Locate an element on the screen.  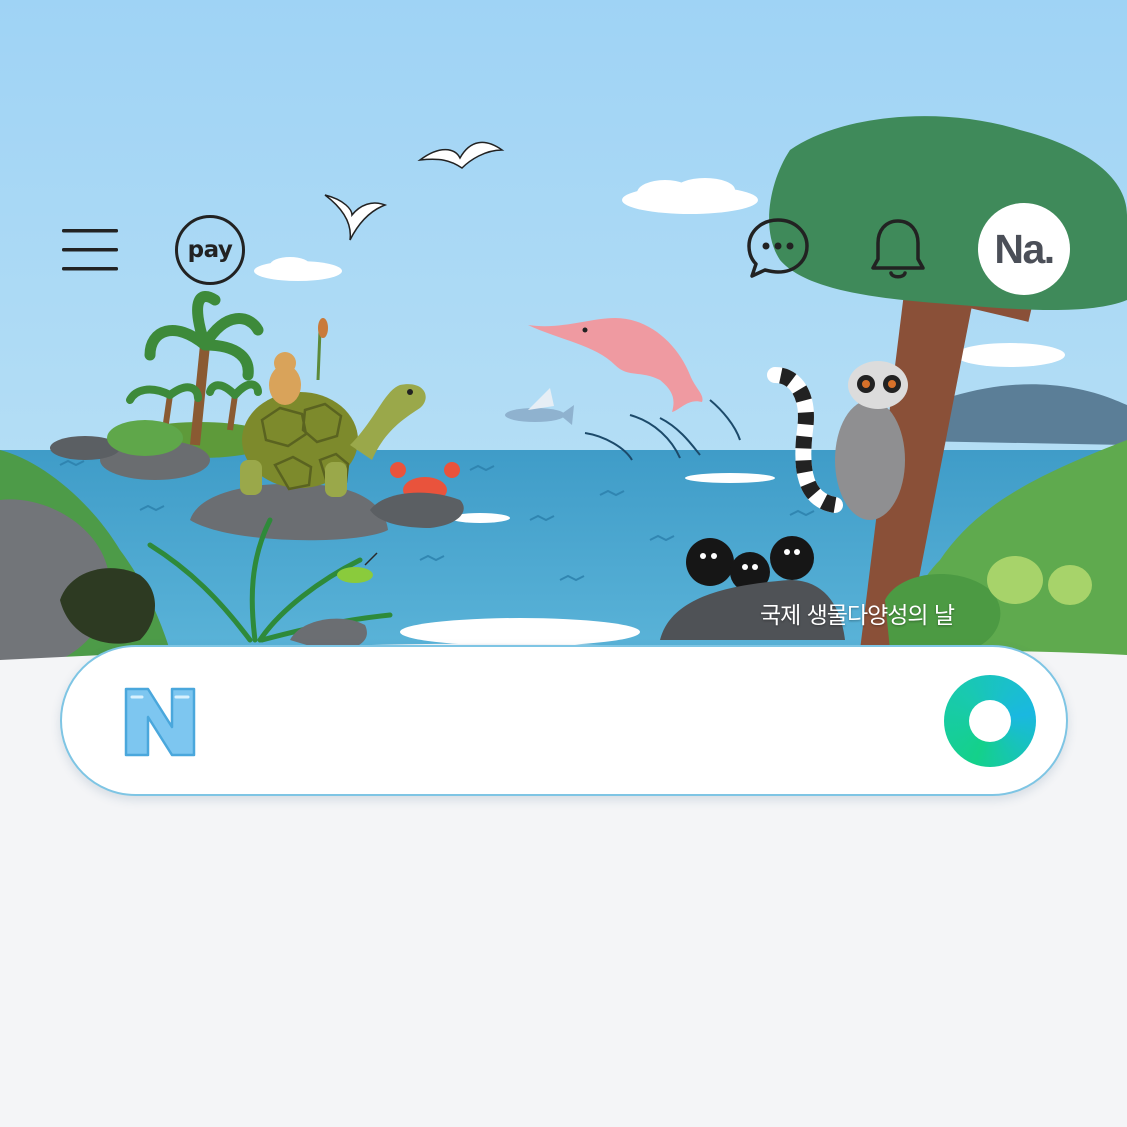
menu-button is located at coordinates (90, 250).